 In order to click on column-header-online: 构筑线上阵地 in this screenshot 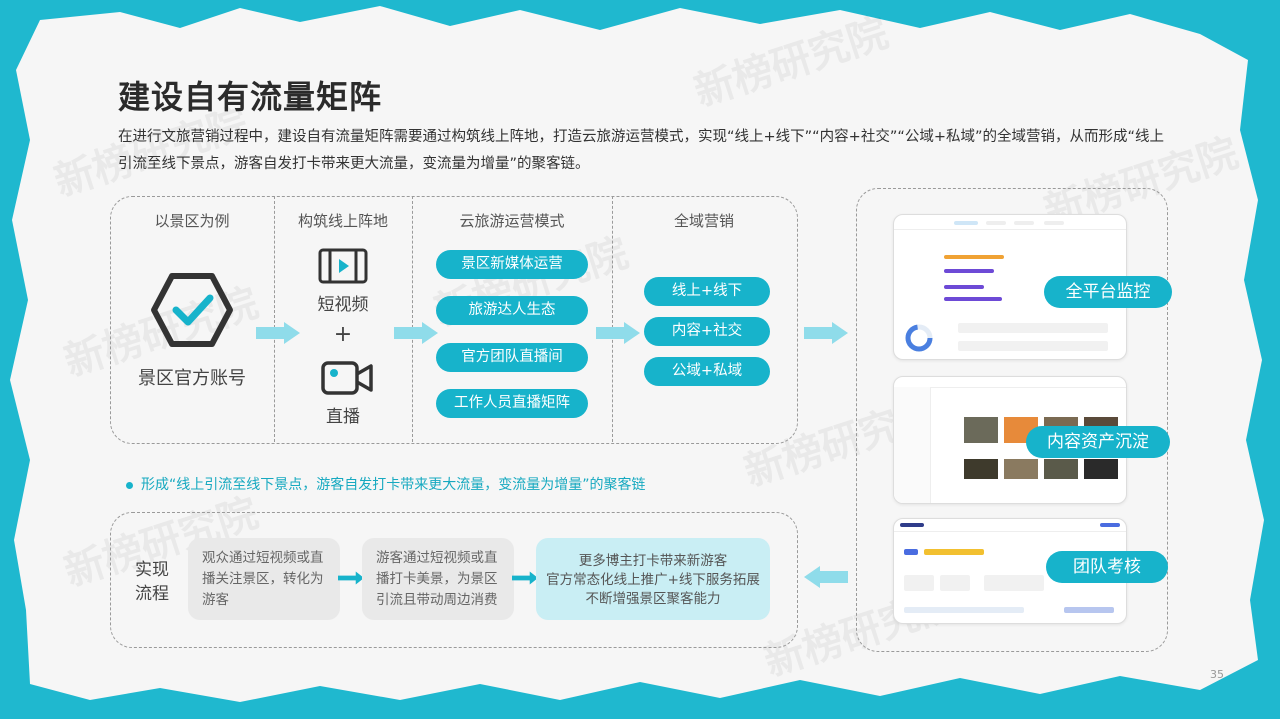, I will do `click(342, 221)`.